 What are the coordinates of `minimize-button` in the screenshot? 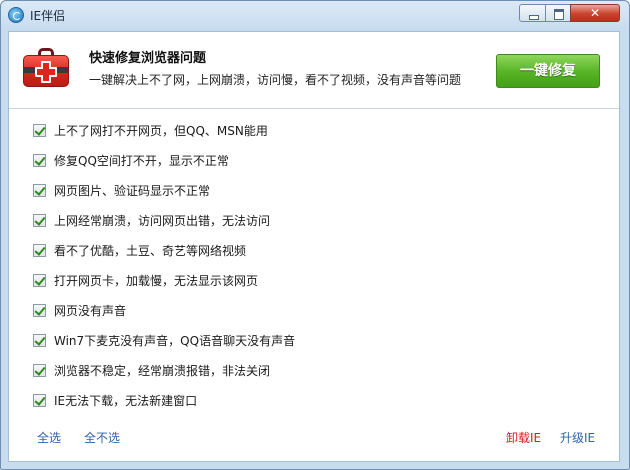 It's located at (532, 13).